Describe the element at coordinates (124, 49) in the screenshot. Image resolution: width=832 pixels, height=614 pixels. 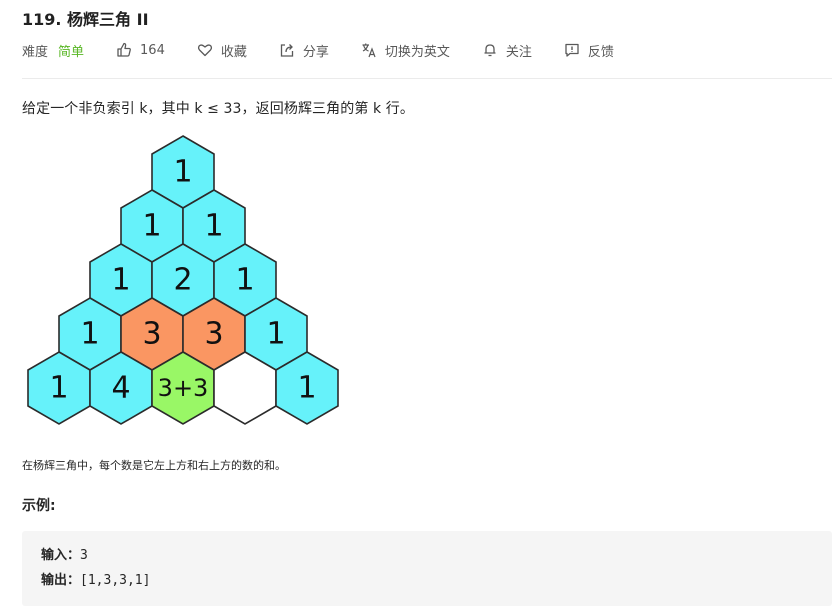
I see `thumbs-up-icon` at that location.